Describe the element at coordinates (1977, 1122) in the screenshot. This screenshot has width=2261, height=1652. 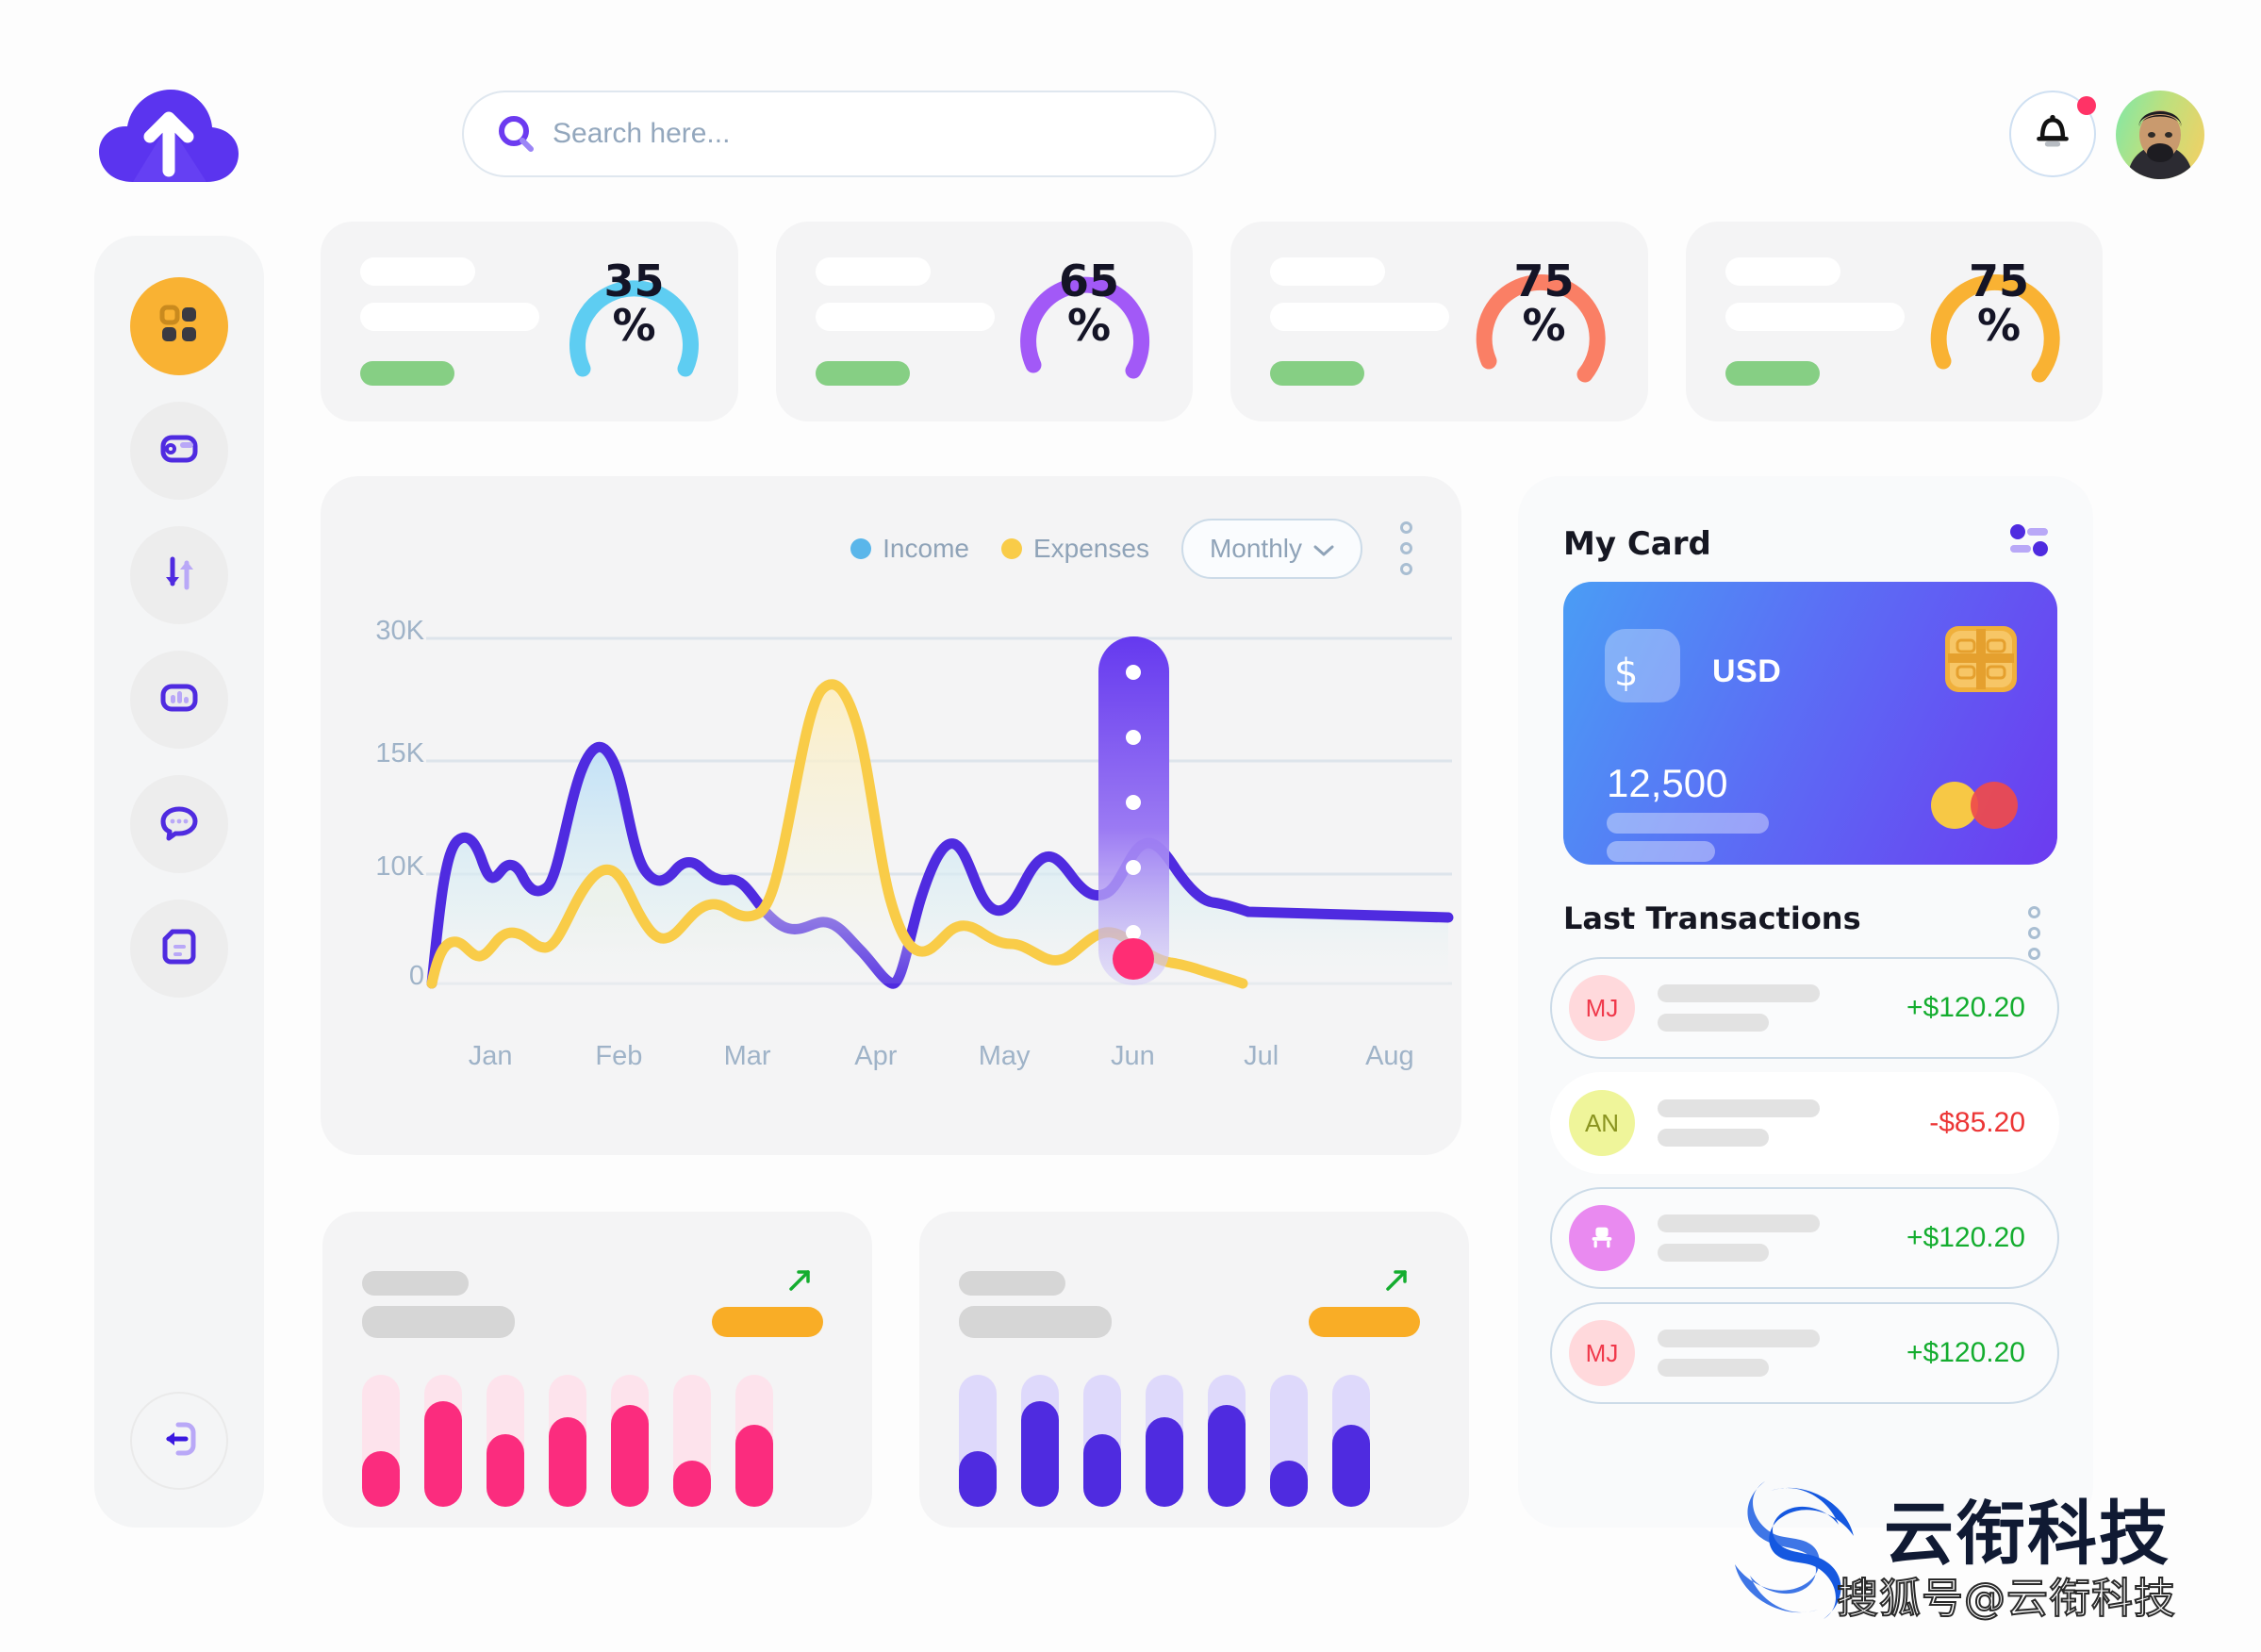
I see `transaction-amount: -$85.20` at that location.